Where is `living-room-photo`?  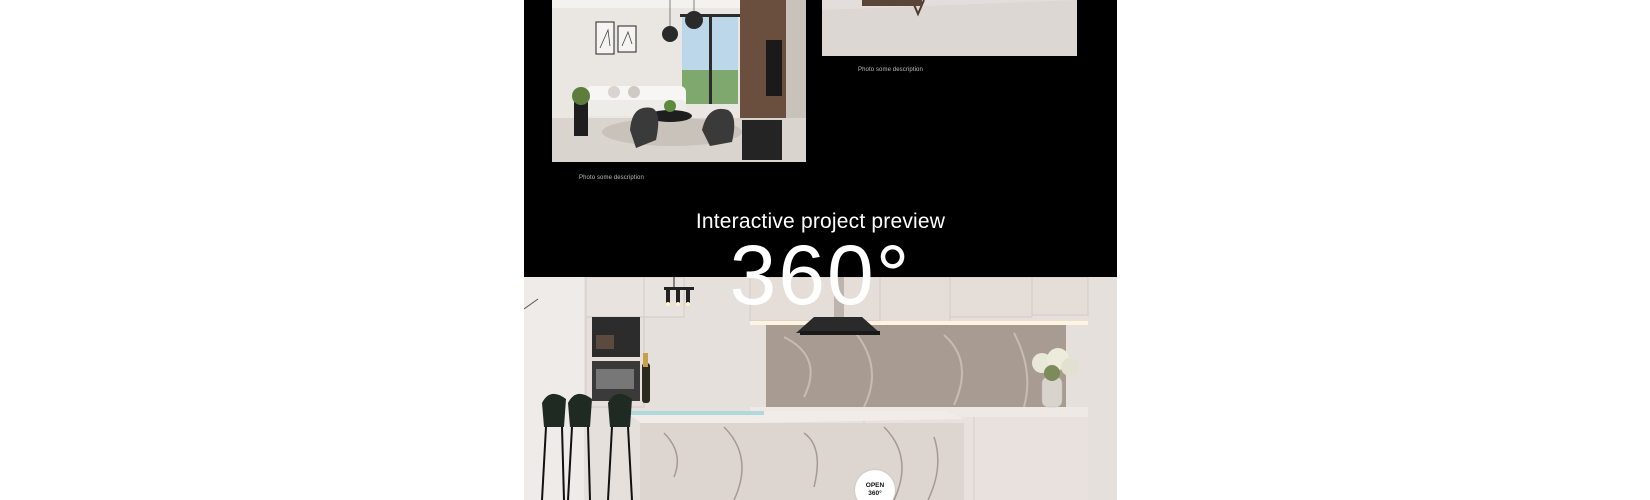 living-room-photo is located at coordinates (679, 81).